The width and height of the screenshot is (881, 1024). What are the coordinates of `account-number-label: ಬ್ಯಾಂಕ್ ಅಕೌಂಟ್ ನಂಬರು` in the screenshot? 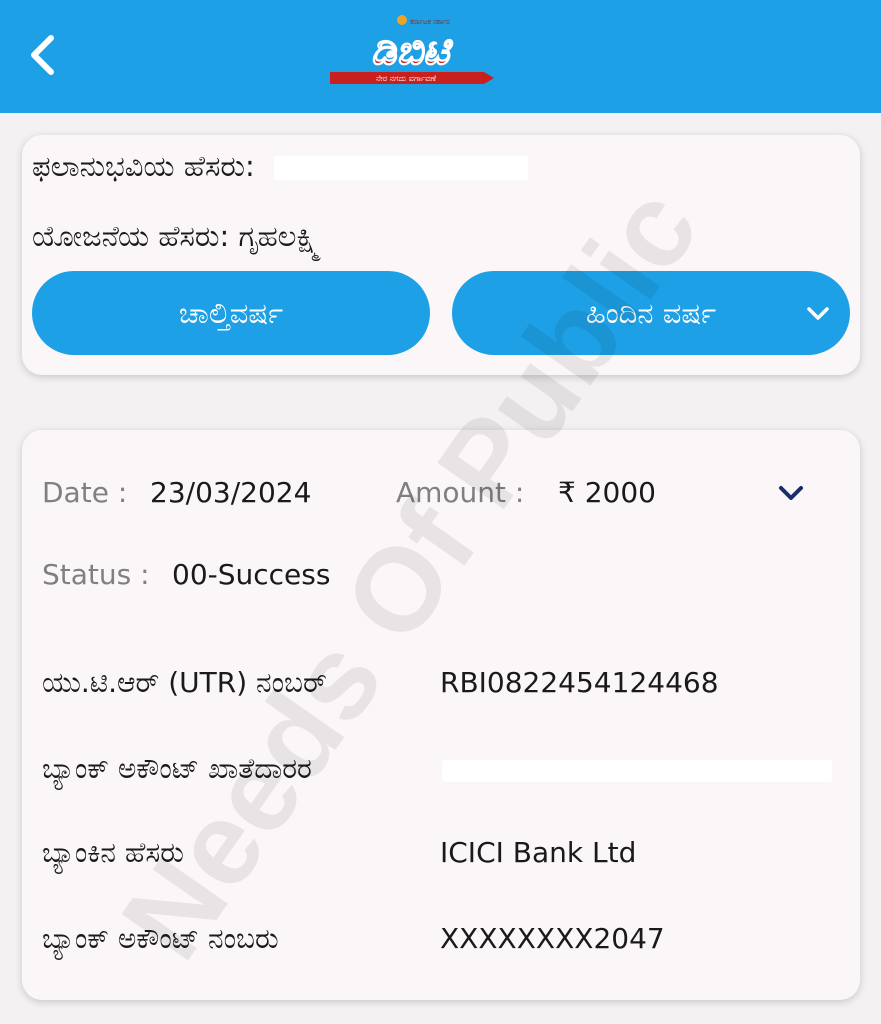 It's located at (160, 938).